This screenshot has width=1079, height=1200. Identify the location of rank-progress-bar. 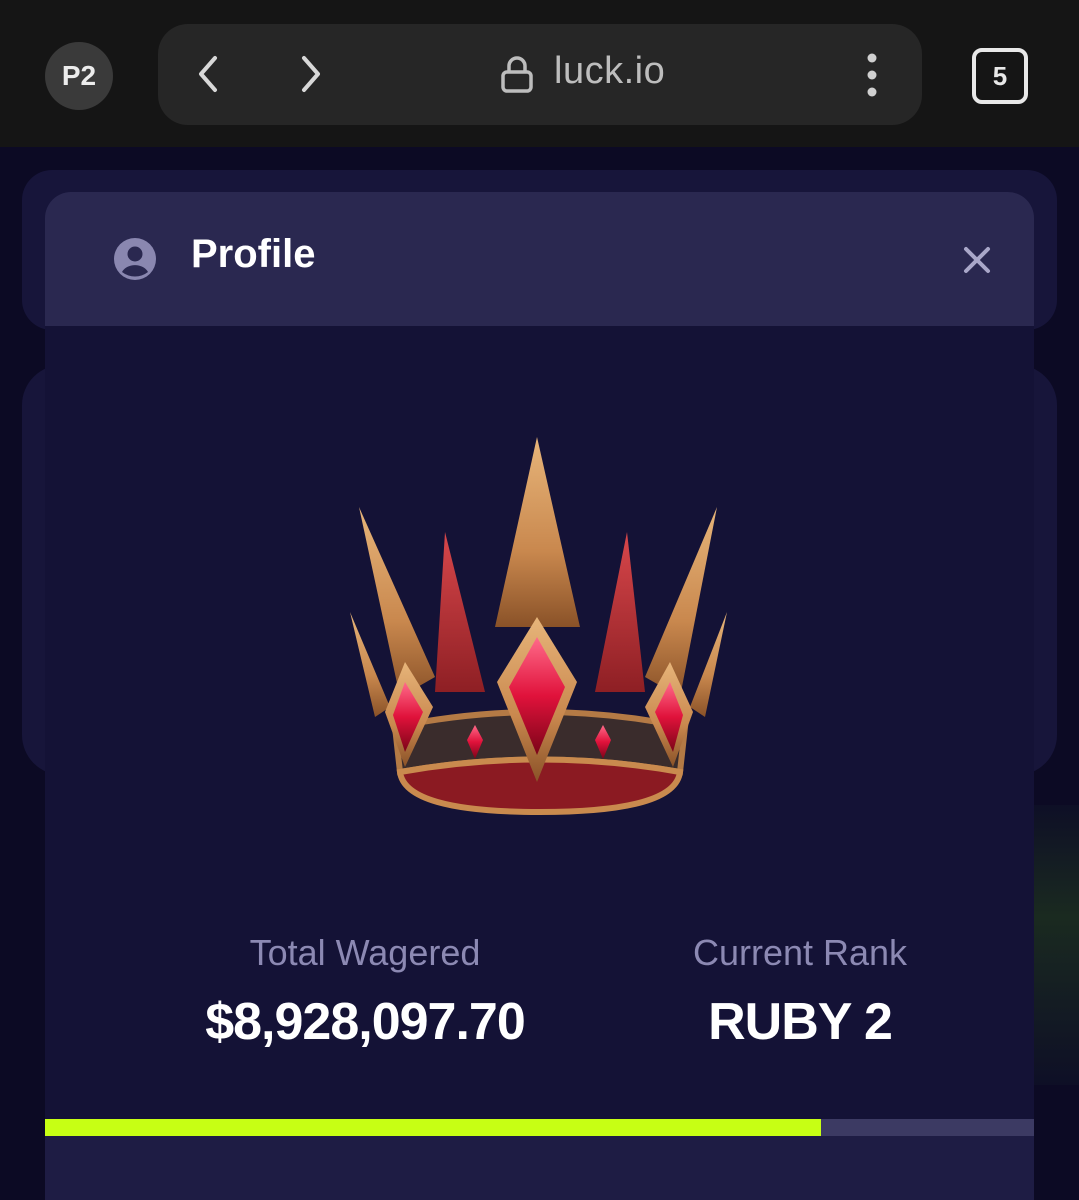
(539, 1127).